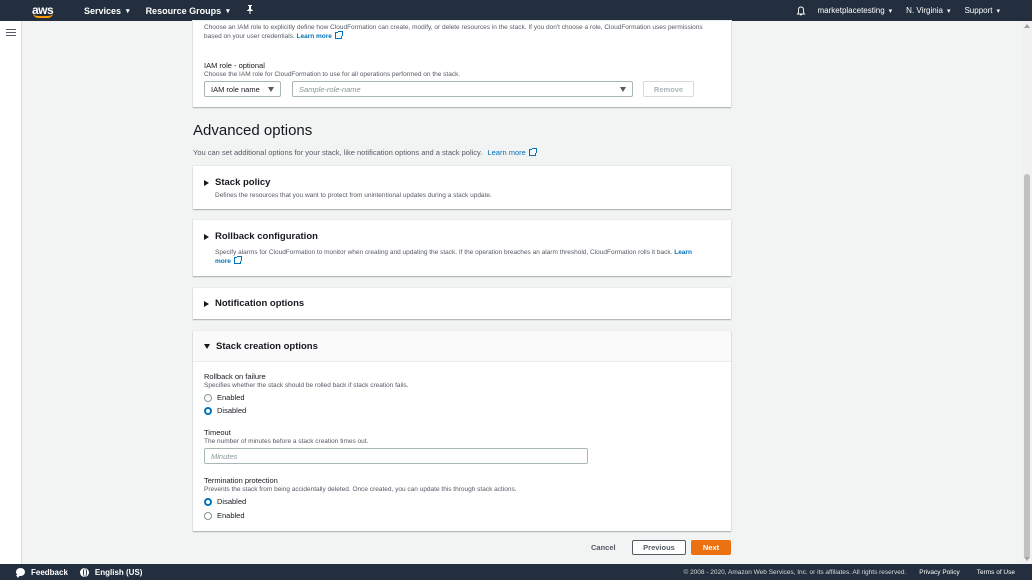 The width and height of the screenshot is (1032, 580). I want to click on stack-creation-options-header: Stack creation options, so click(261, 346).